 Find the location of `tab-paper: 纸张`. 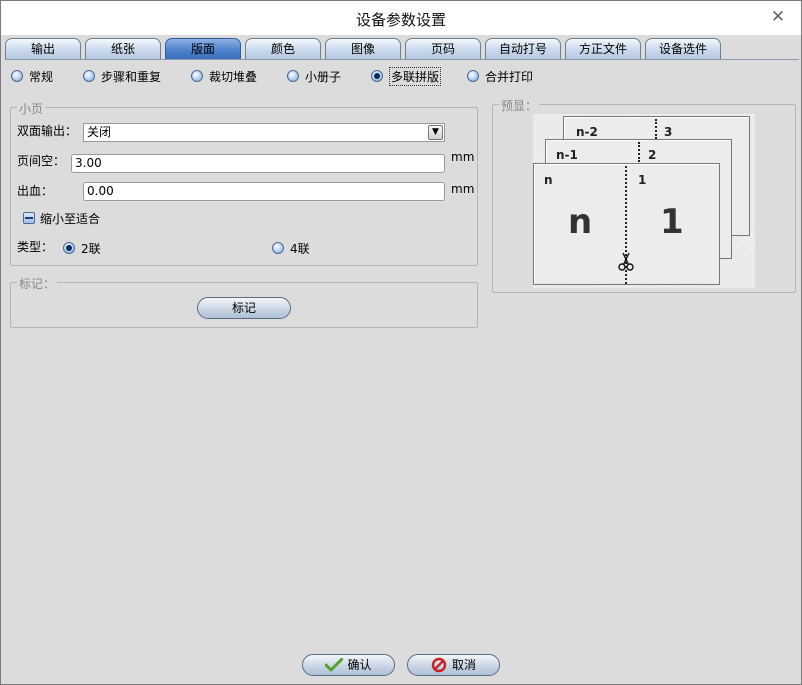

tab-paper: 纸张 is located at coordinates (123, 48).